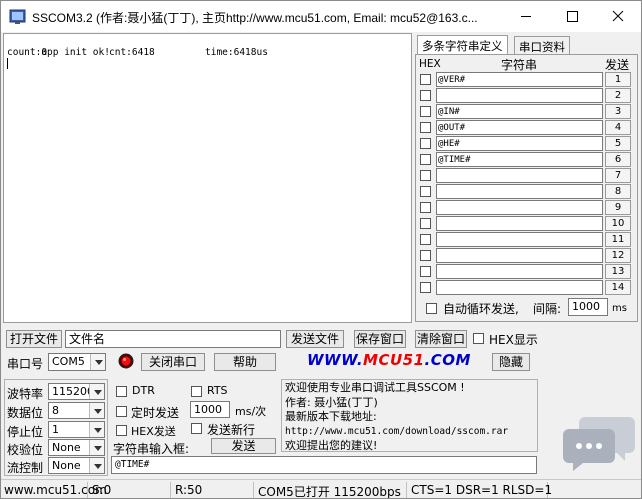  What do you see at coordinates (76, 465) in the screenshot?
I see `flow-control-select: None` at bounding box center [76, 465].